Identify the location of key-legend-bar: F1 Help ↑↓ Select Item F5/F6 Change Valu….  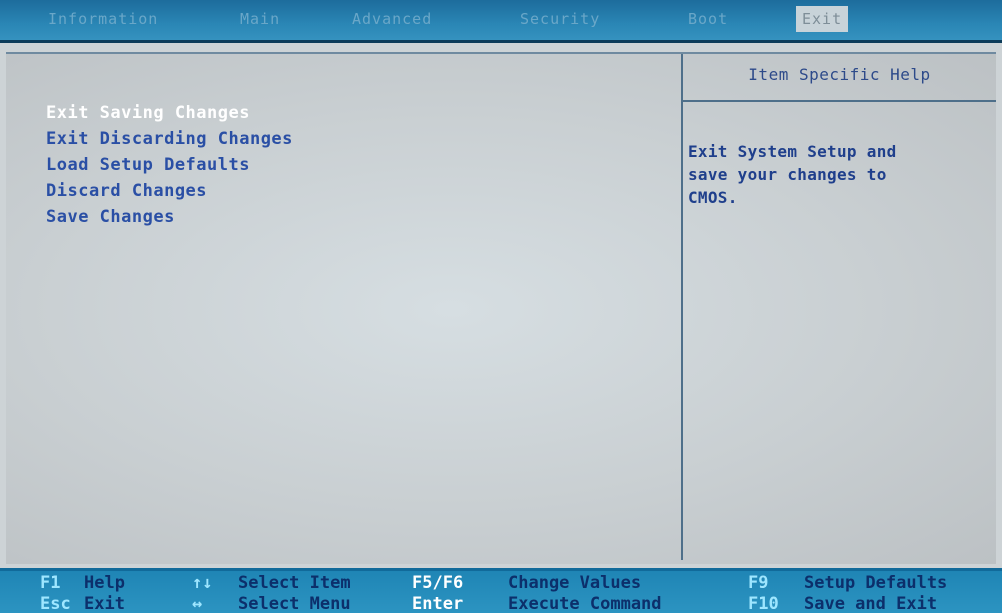
(501, 590).